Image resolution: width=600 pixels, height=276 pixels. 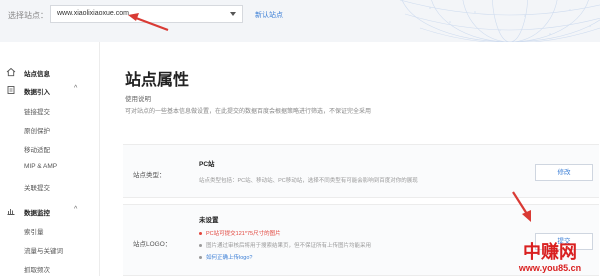 I want to click on logo-size-hint: PC站可提交121*75尺寸的图片, so click(x=240, y=233).